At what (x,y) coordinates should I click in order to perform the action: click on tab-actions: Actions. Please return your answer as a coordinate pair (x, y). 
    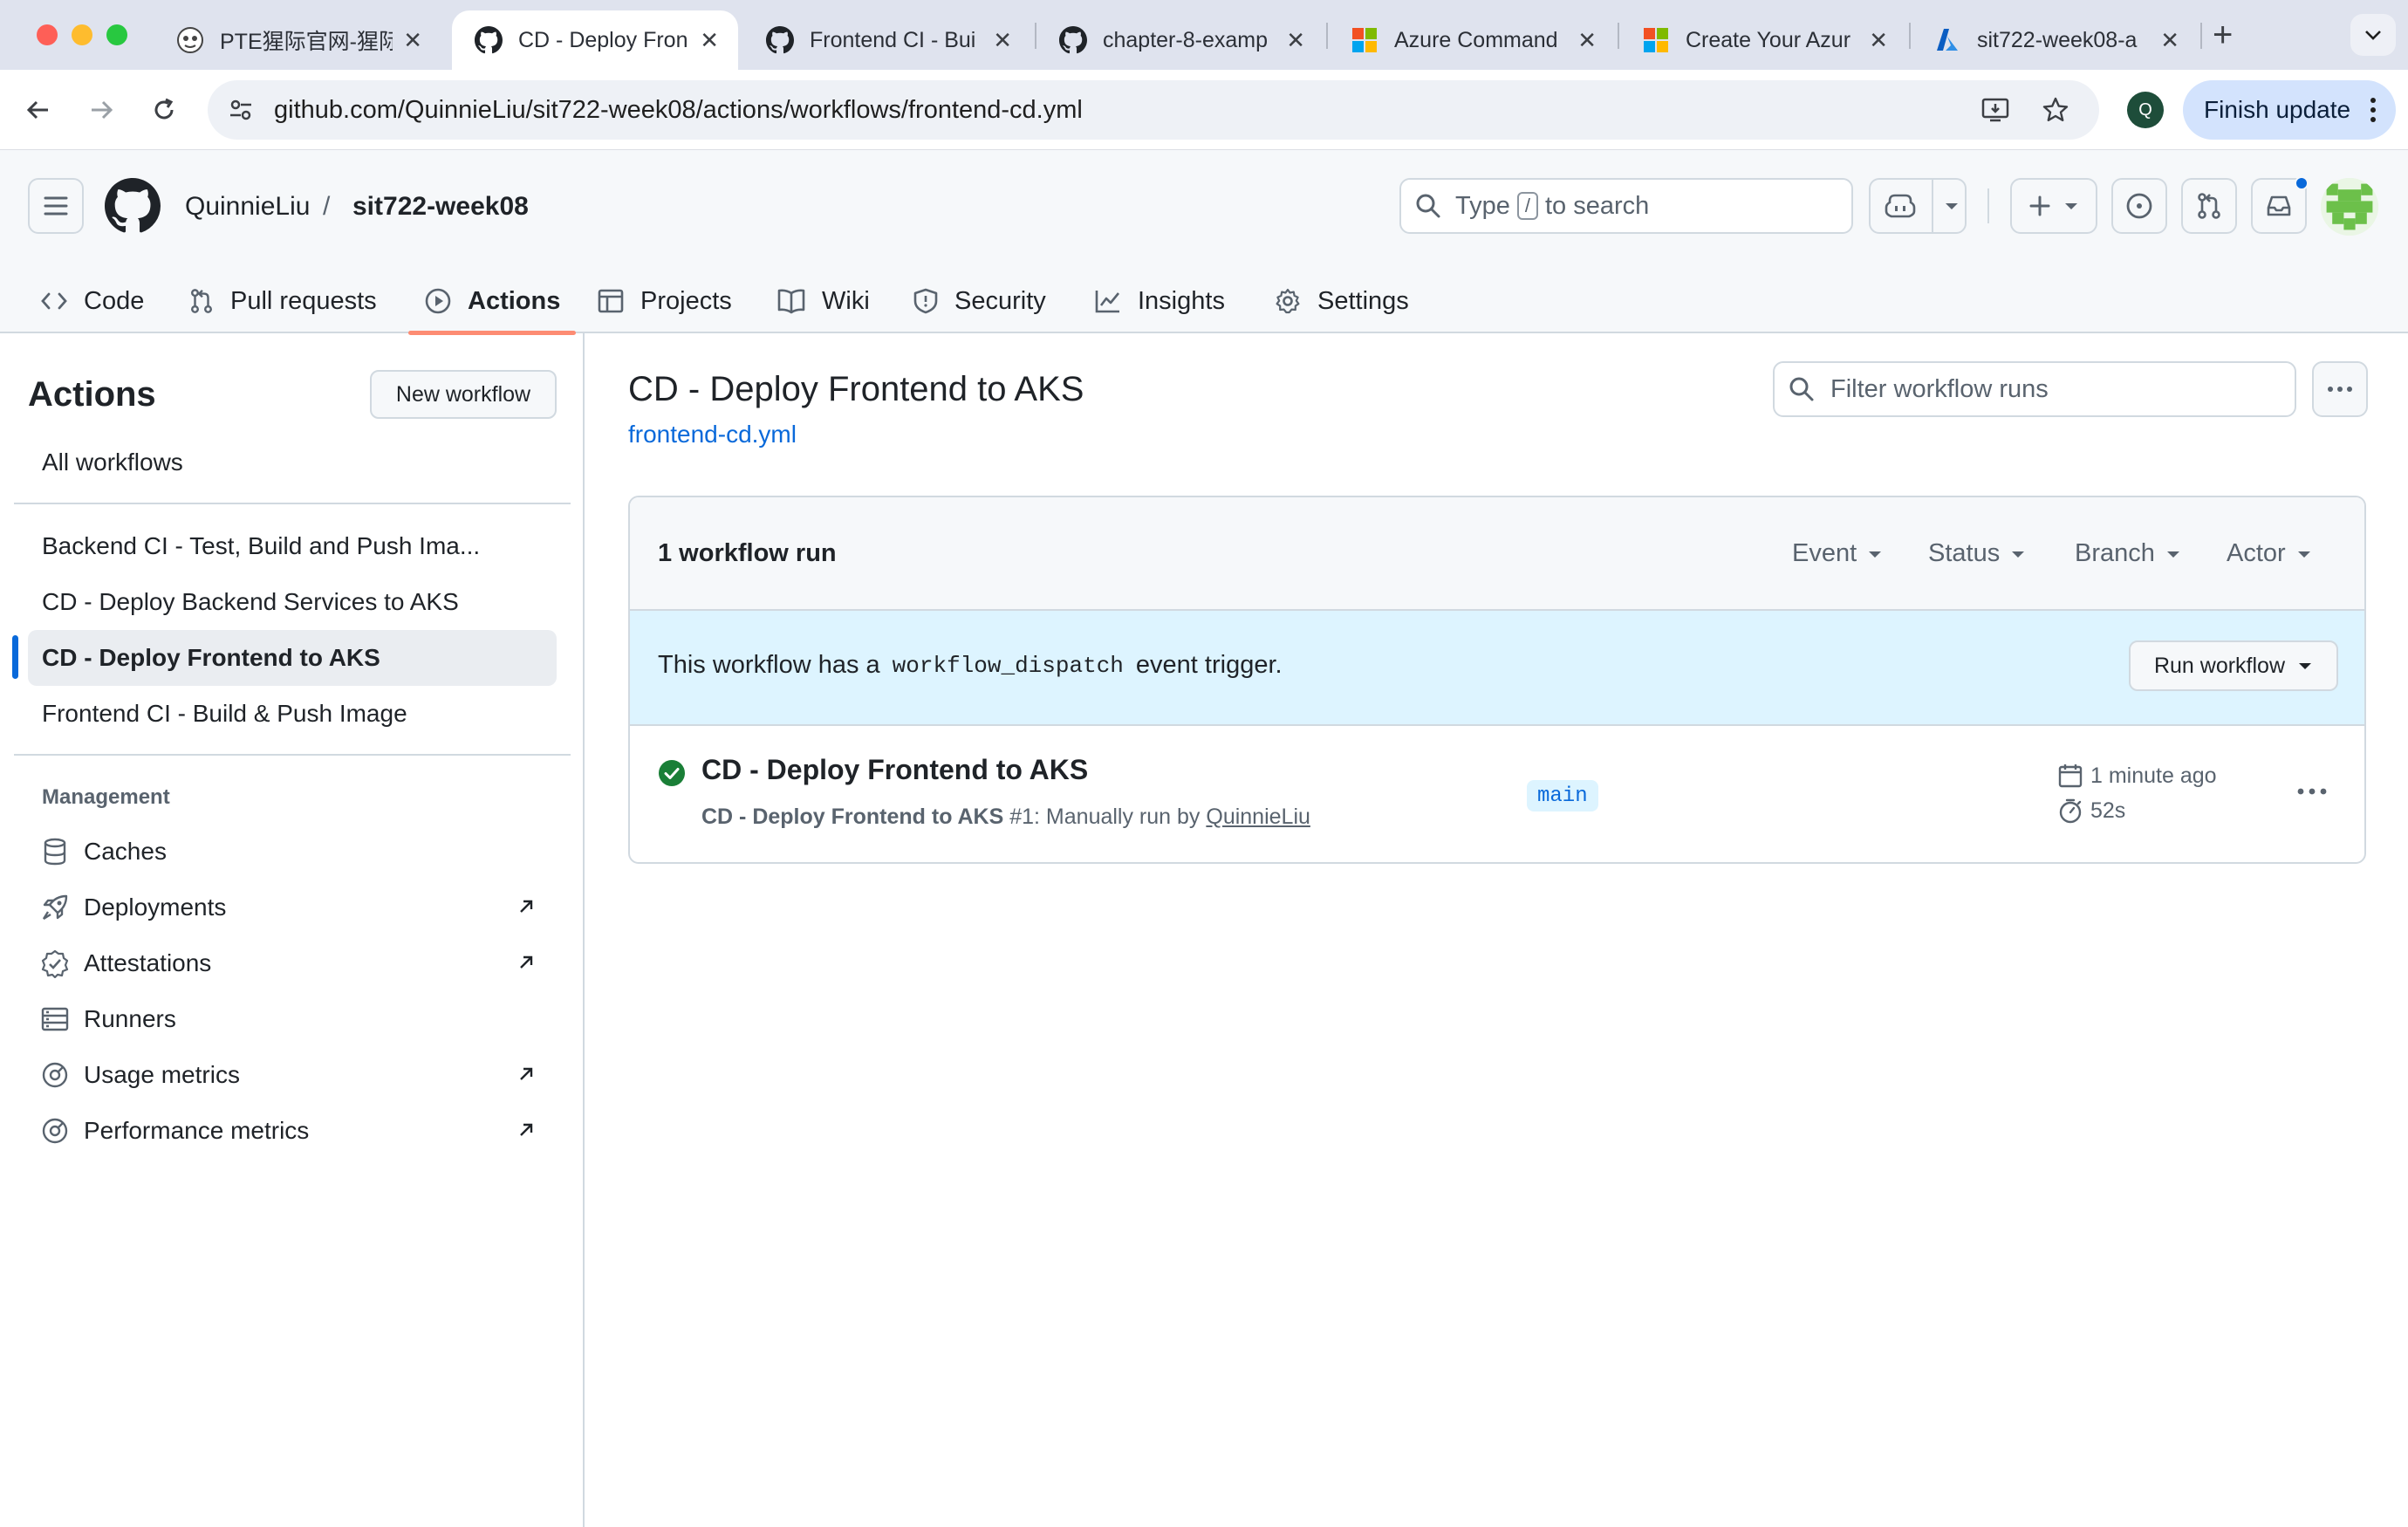
    Looking at the image, I should click on (492, 302).